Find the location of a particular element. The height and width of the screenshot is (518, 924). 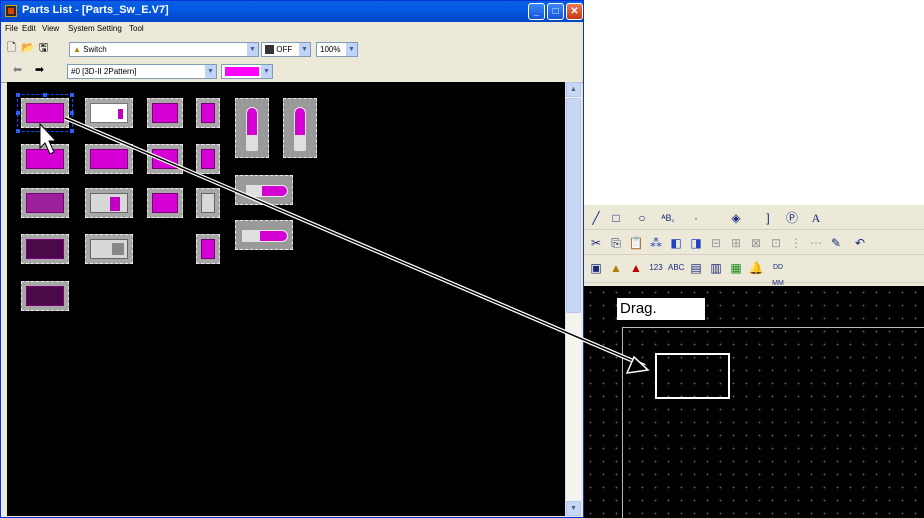

drop-target-box is located at coordinates (692, 376).